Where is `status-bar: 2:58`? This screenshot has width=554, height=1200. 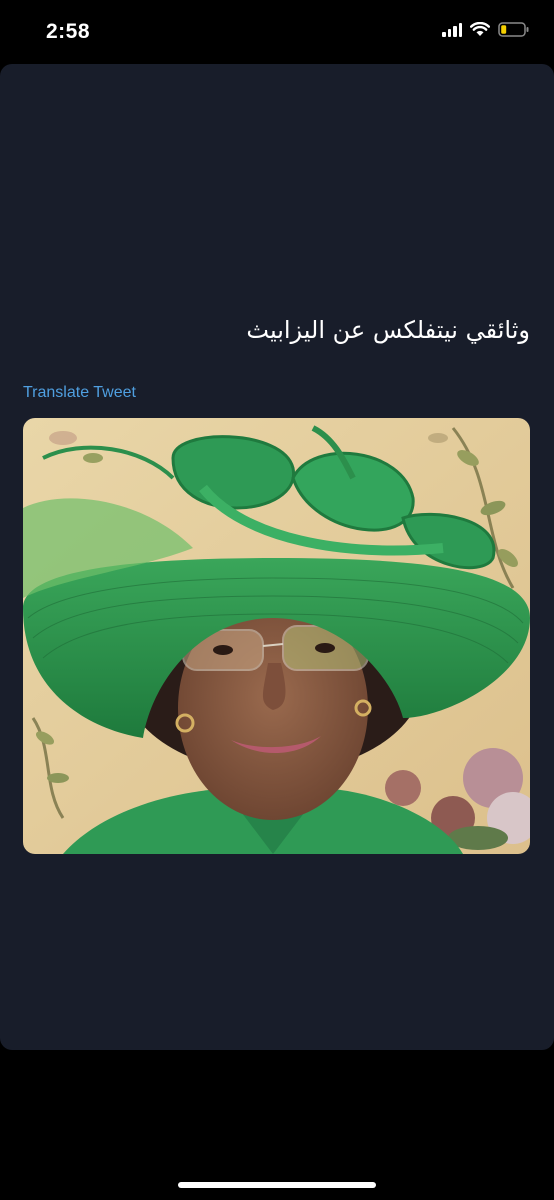
status-bar: 2:58 is located at coordinates (277, 32).